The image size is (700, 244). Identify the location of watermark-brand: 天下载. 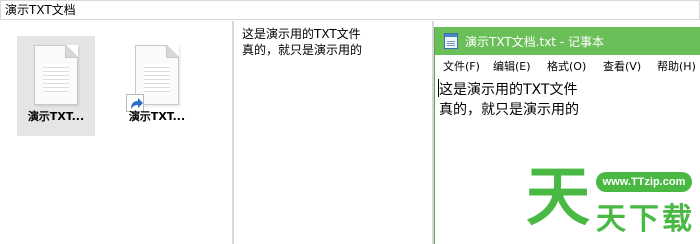
(645, 219).